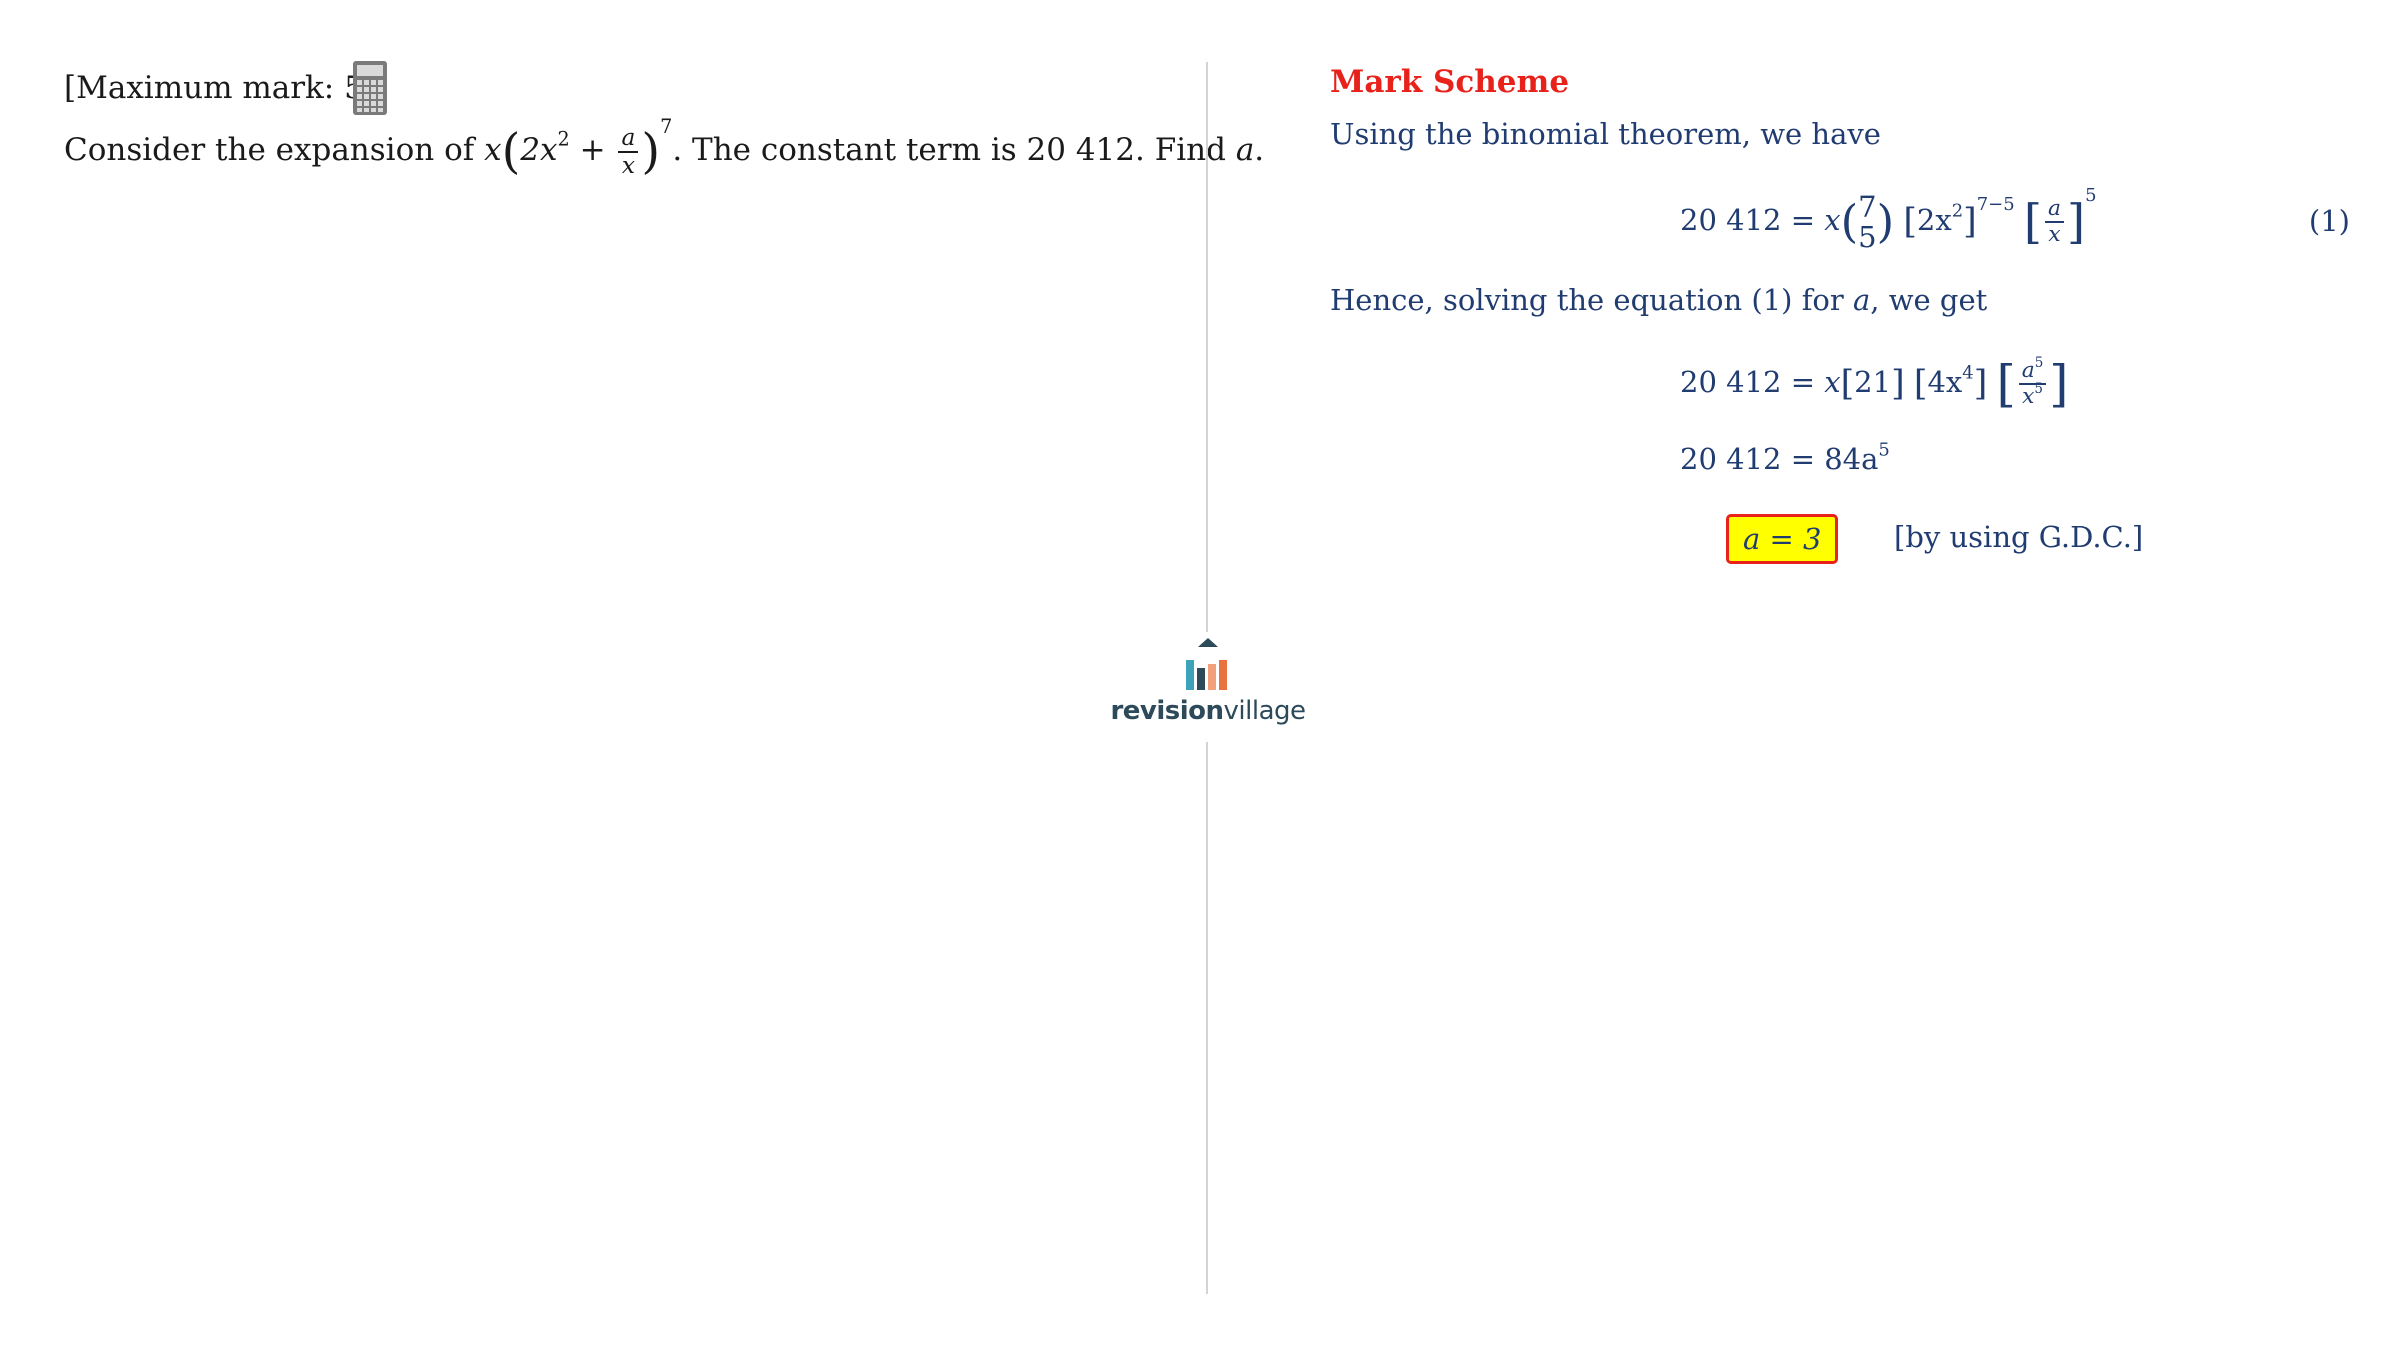 The width and height of the screenshot is (2400, 1346). I want to click on eq1-lhs: 20 412 =, so click(1747, 220).